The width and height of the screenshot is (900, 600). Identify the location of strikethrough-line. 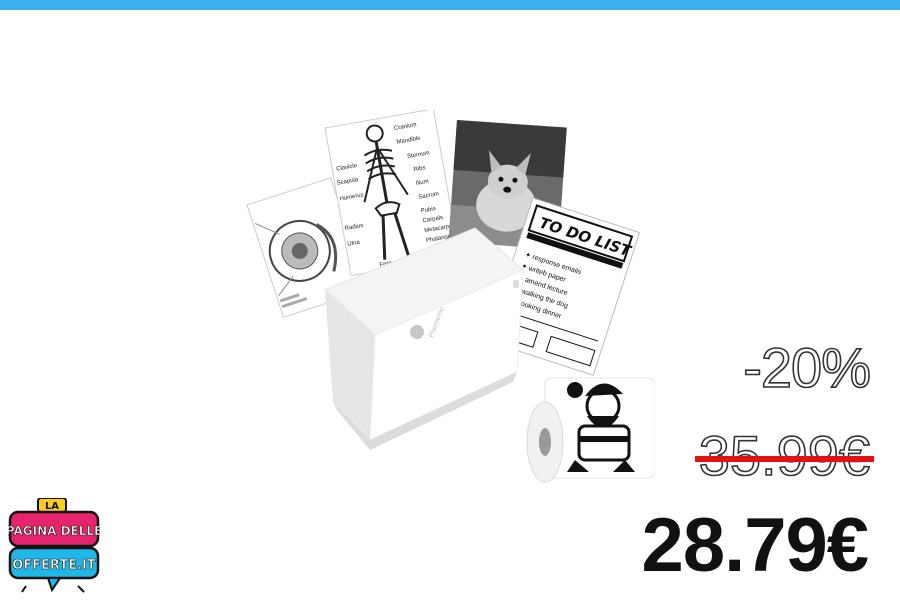
(784, 459).